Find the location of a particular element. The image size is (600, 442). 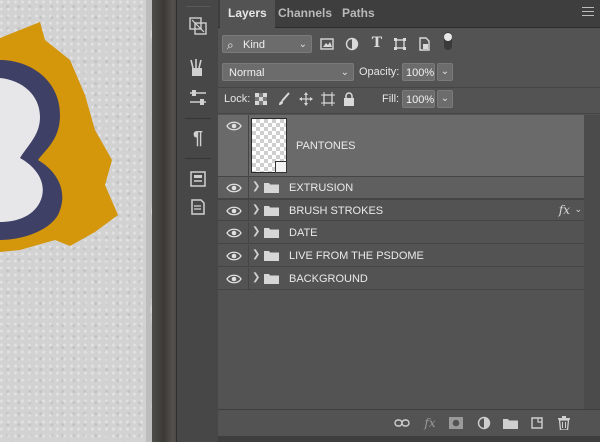

filter-kind-value: Kind is located at coordinates (254, 45).